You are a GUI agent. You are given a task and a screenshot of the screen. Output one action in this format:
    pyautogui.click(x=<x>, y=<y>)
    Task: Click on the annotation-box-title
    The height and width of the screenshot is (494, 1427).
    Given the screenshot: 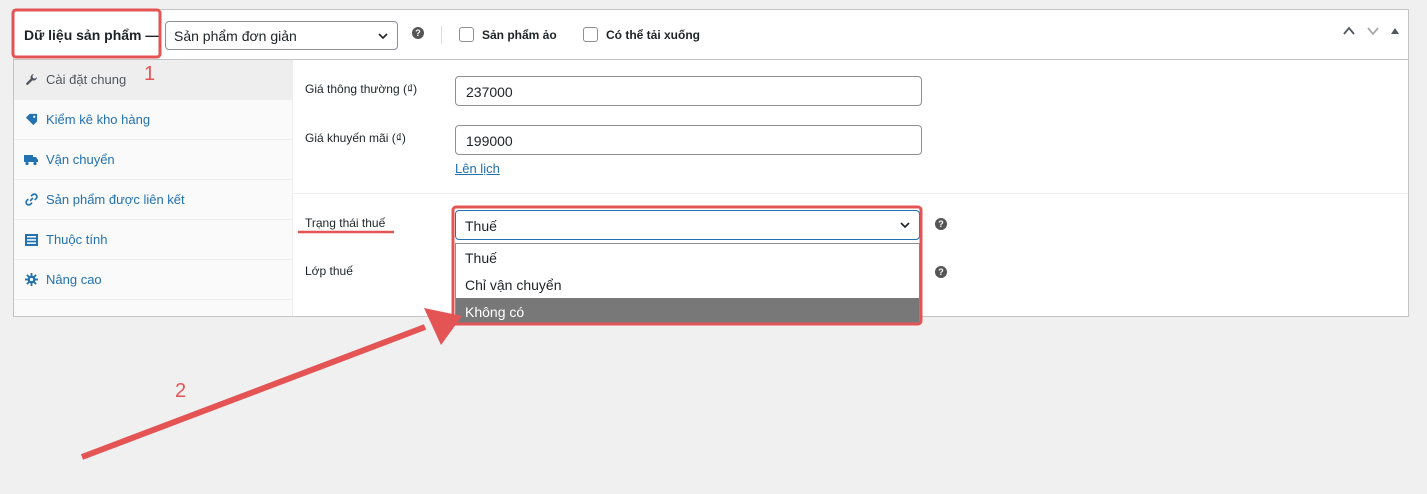 What is the action you would take?
    pyautogui.click(x=86, y=33)
    